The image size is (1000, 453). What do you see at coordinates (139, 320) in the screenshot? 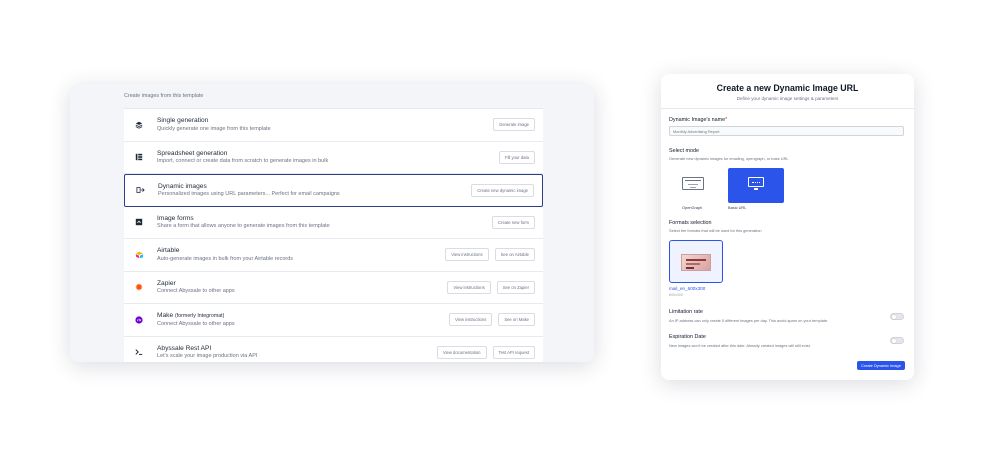
I see `make-icon` at bounding box center [139, 320].